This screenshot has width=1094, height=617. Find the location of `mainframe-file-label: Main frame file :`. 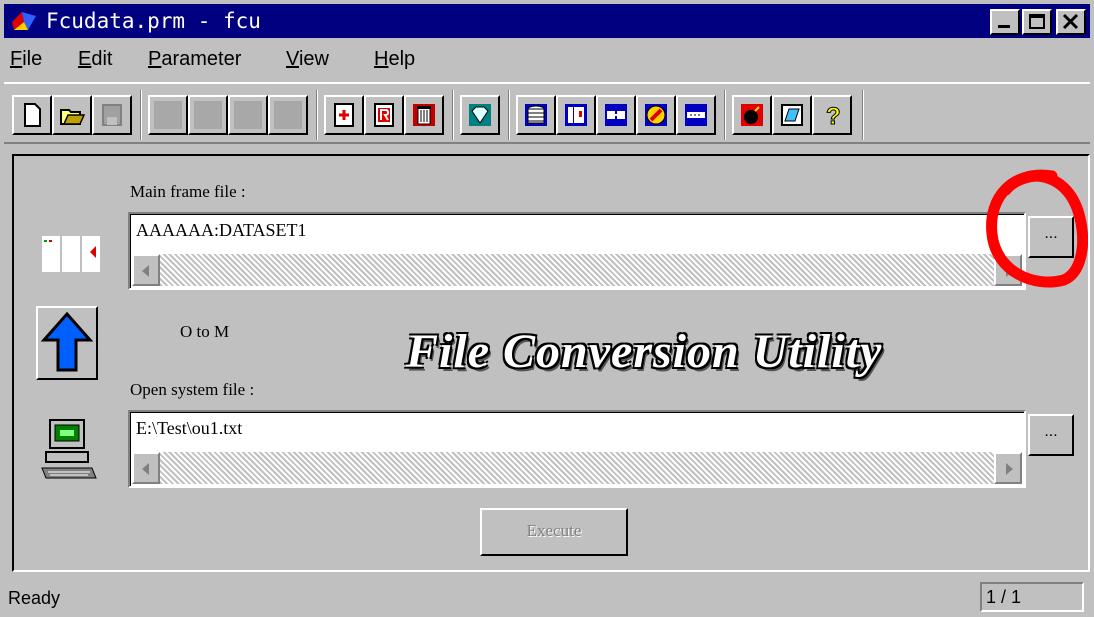

mainframe-file-label: Main frame file : is located at coordinates (188, 191).